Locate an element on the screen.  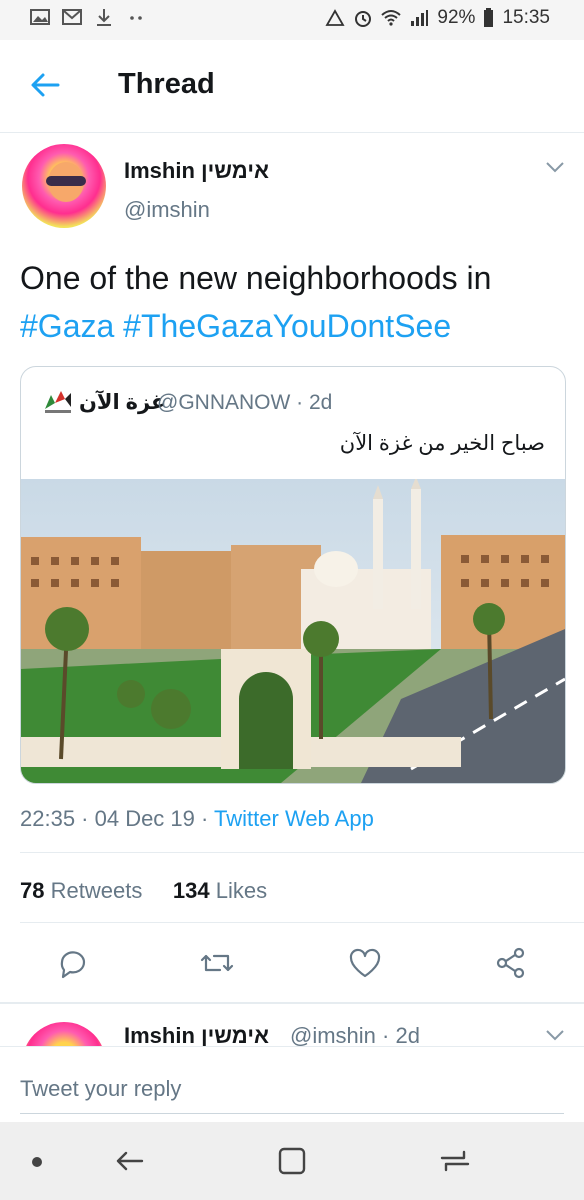
arrow-left-icon is located at coordinates (45, 85).